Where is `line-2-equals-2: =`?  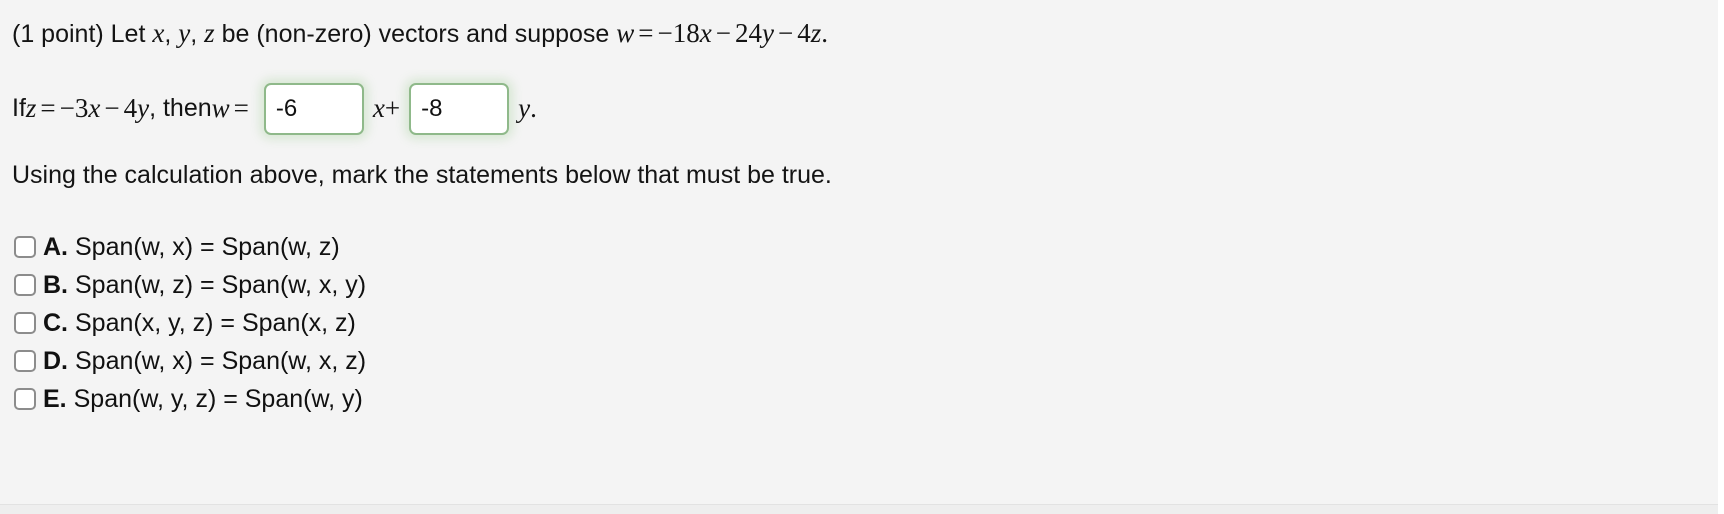
line-2-equals-2: = is located at coordinates (241, 108).